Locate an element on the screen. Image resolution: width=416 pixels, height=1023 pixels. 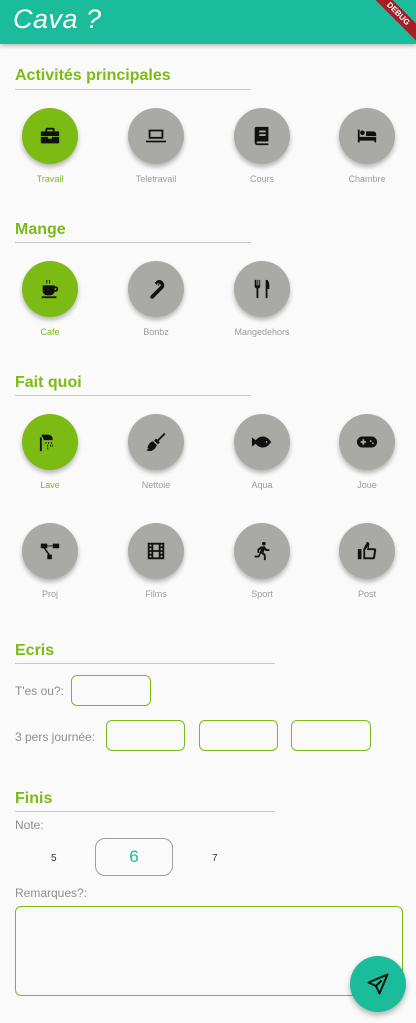
broom-icon is located at coordinates (156, 442).